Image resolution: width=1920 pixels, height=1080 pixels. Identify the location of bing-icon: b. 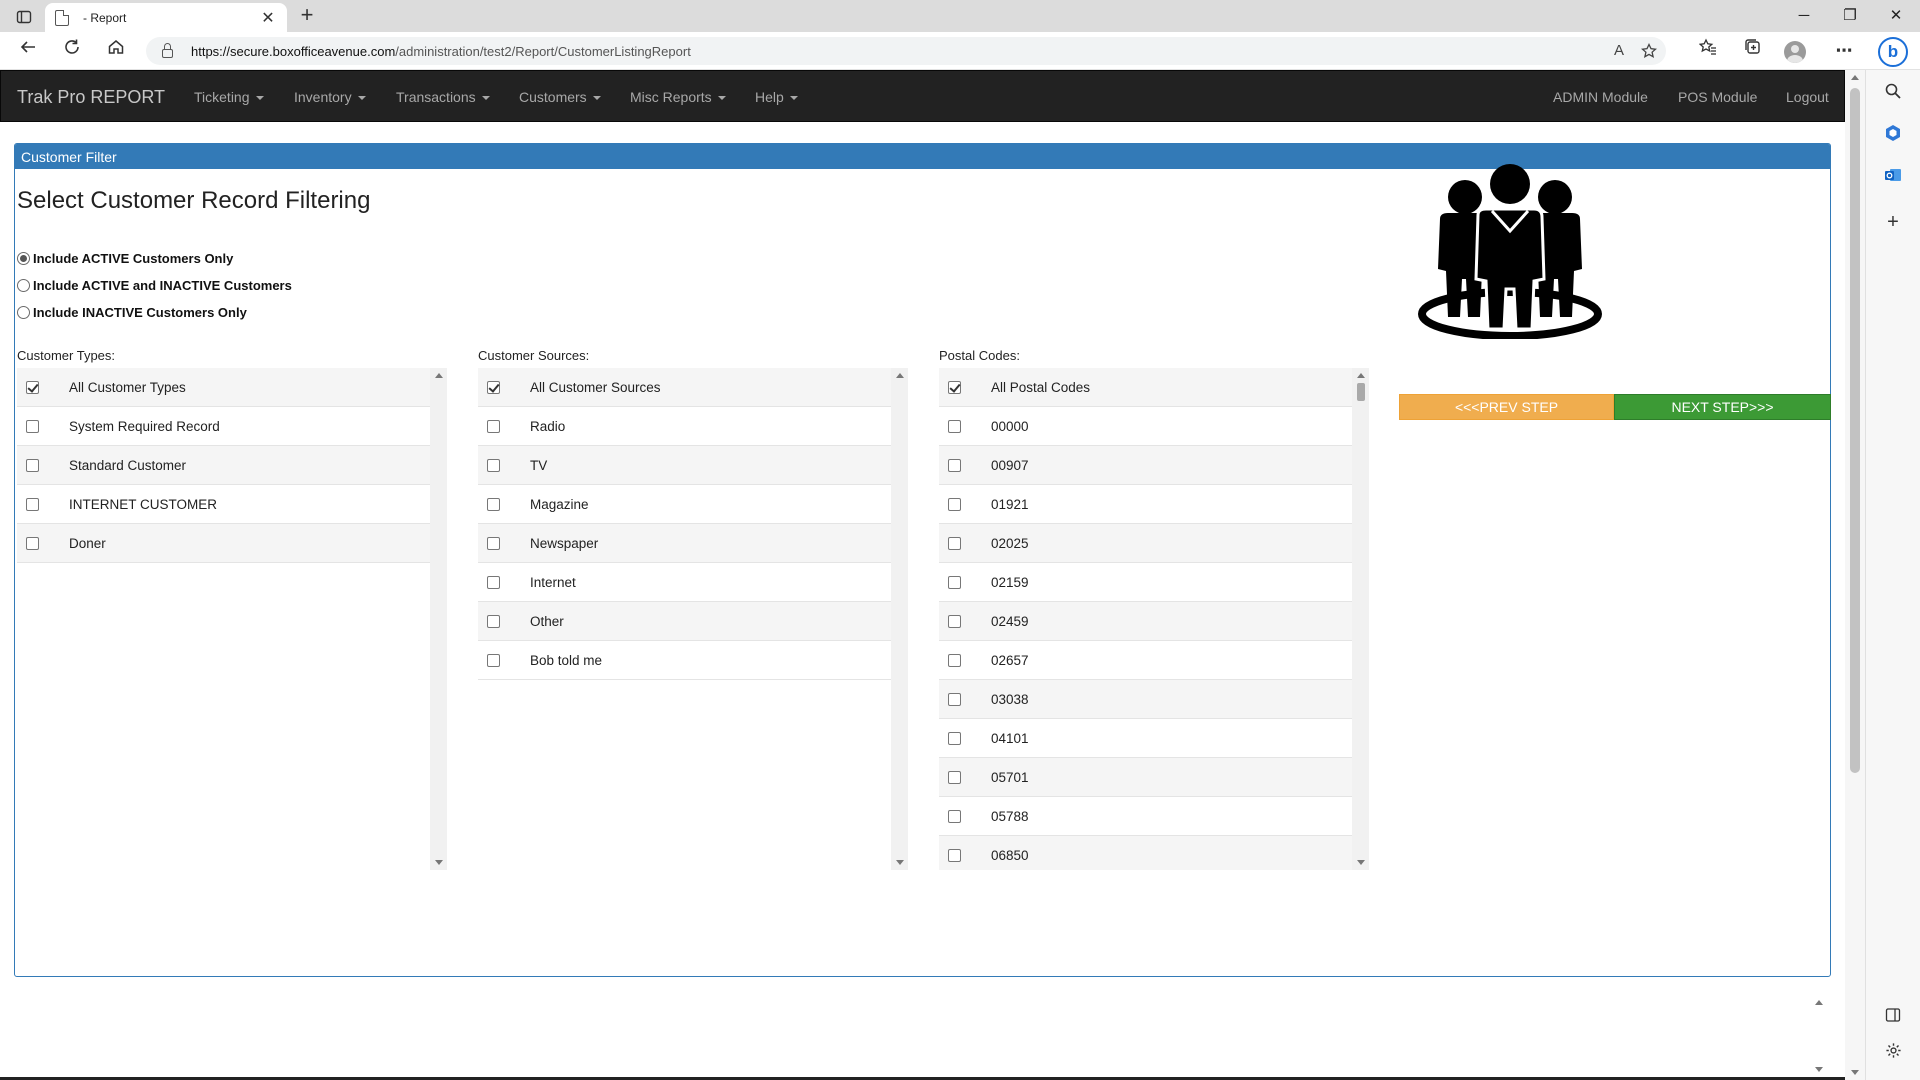
(1893, 52).